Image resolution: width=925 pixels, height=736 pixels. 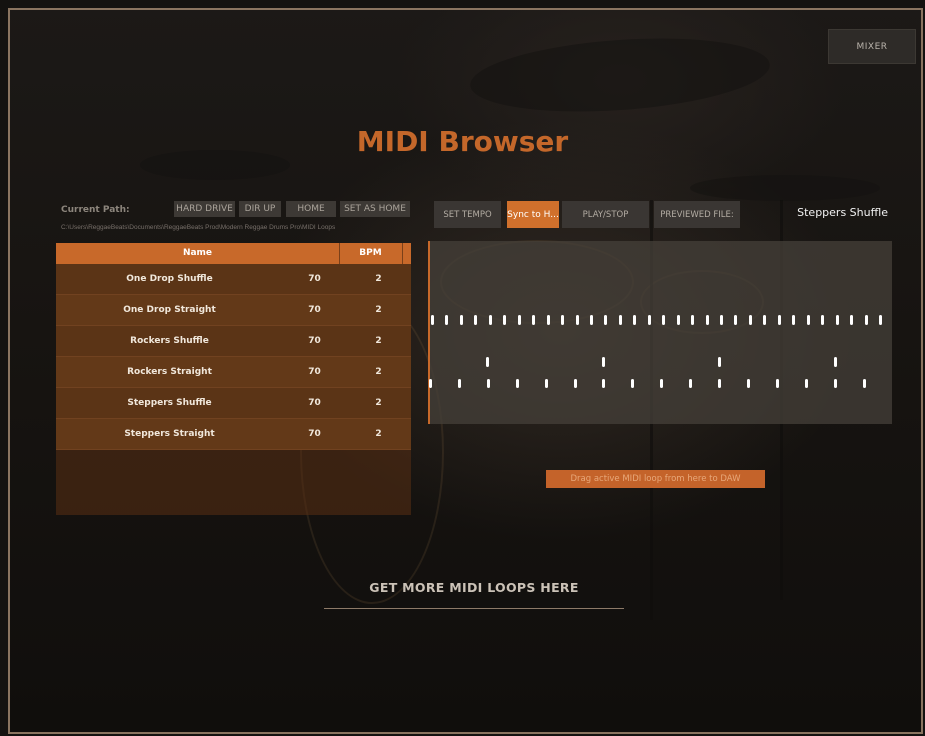 I want to click on play-stop-button: PLAY/STOP, so click(x=605, y=214).